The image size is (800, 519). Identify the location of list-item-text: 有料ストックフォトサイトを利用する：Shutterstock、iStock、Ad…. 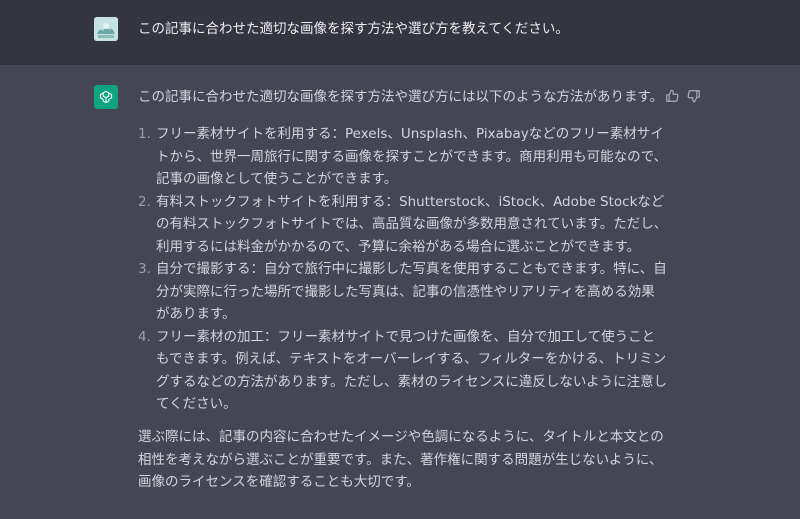
(412, 224).